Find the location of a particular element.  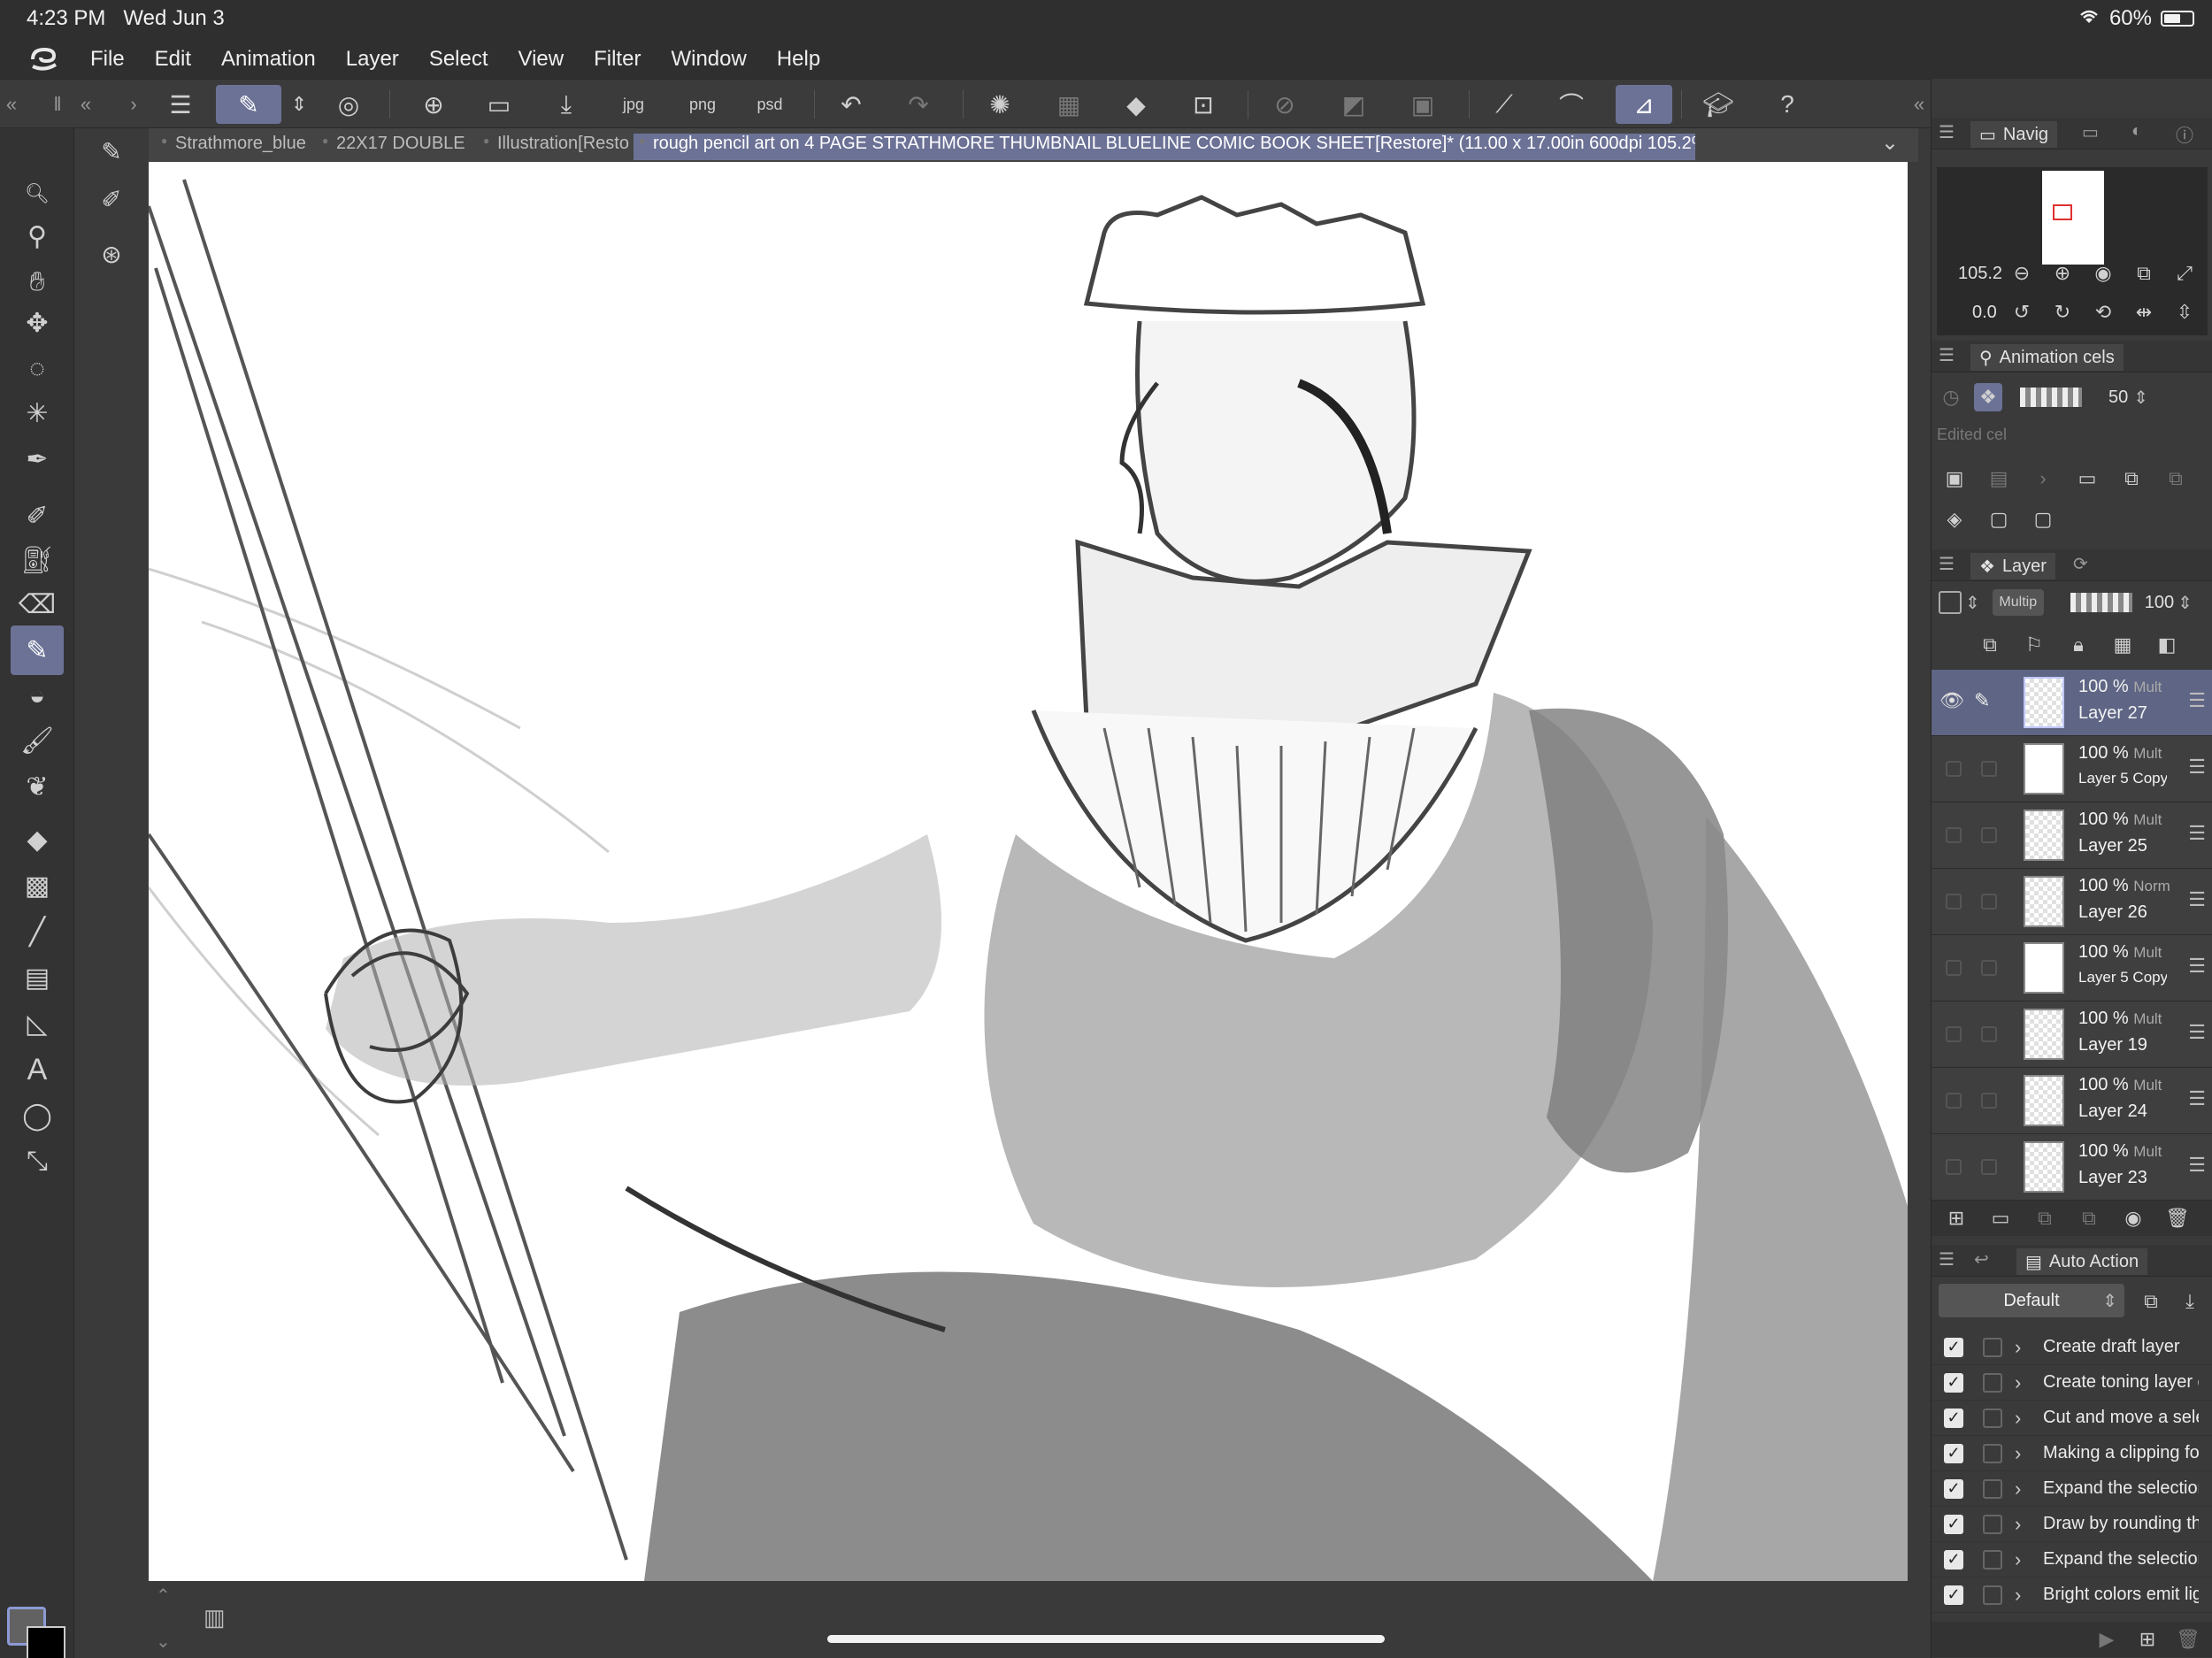

delete-action-icon: 🗑︎ is located at coordinates (2188, 1640).